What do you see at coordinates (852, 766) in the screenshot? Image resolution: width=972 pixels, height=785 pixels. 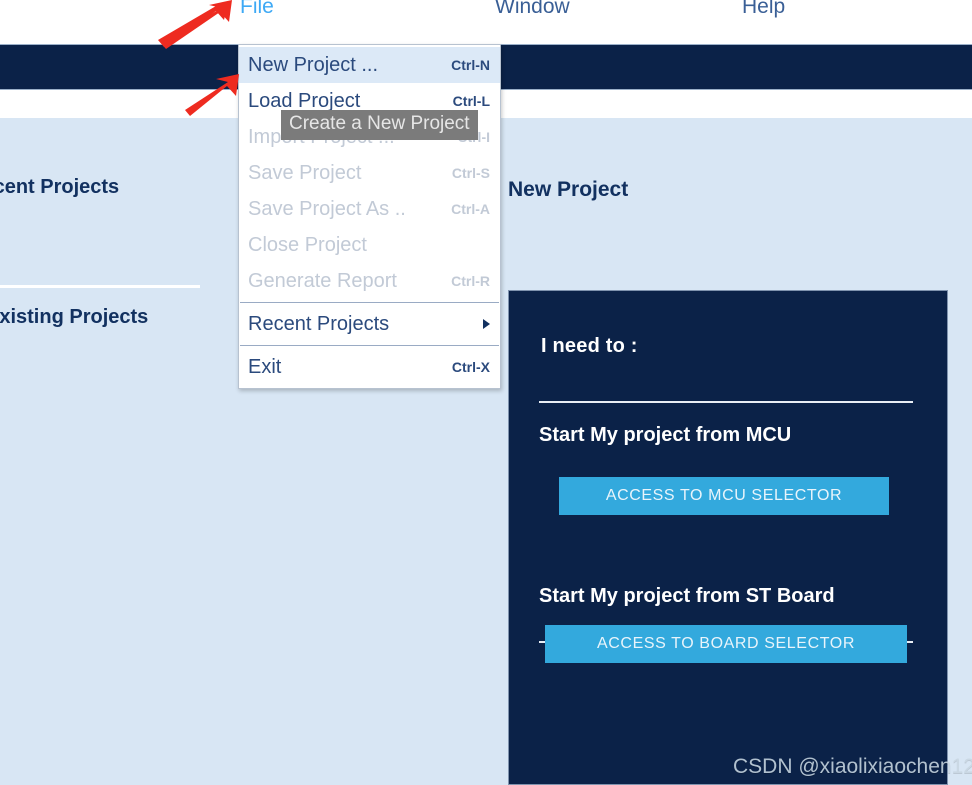 I see `watermark-text: CSDN @xiaolixiaochen12` at bounding box center [852, 766].